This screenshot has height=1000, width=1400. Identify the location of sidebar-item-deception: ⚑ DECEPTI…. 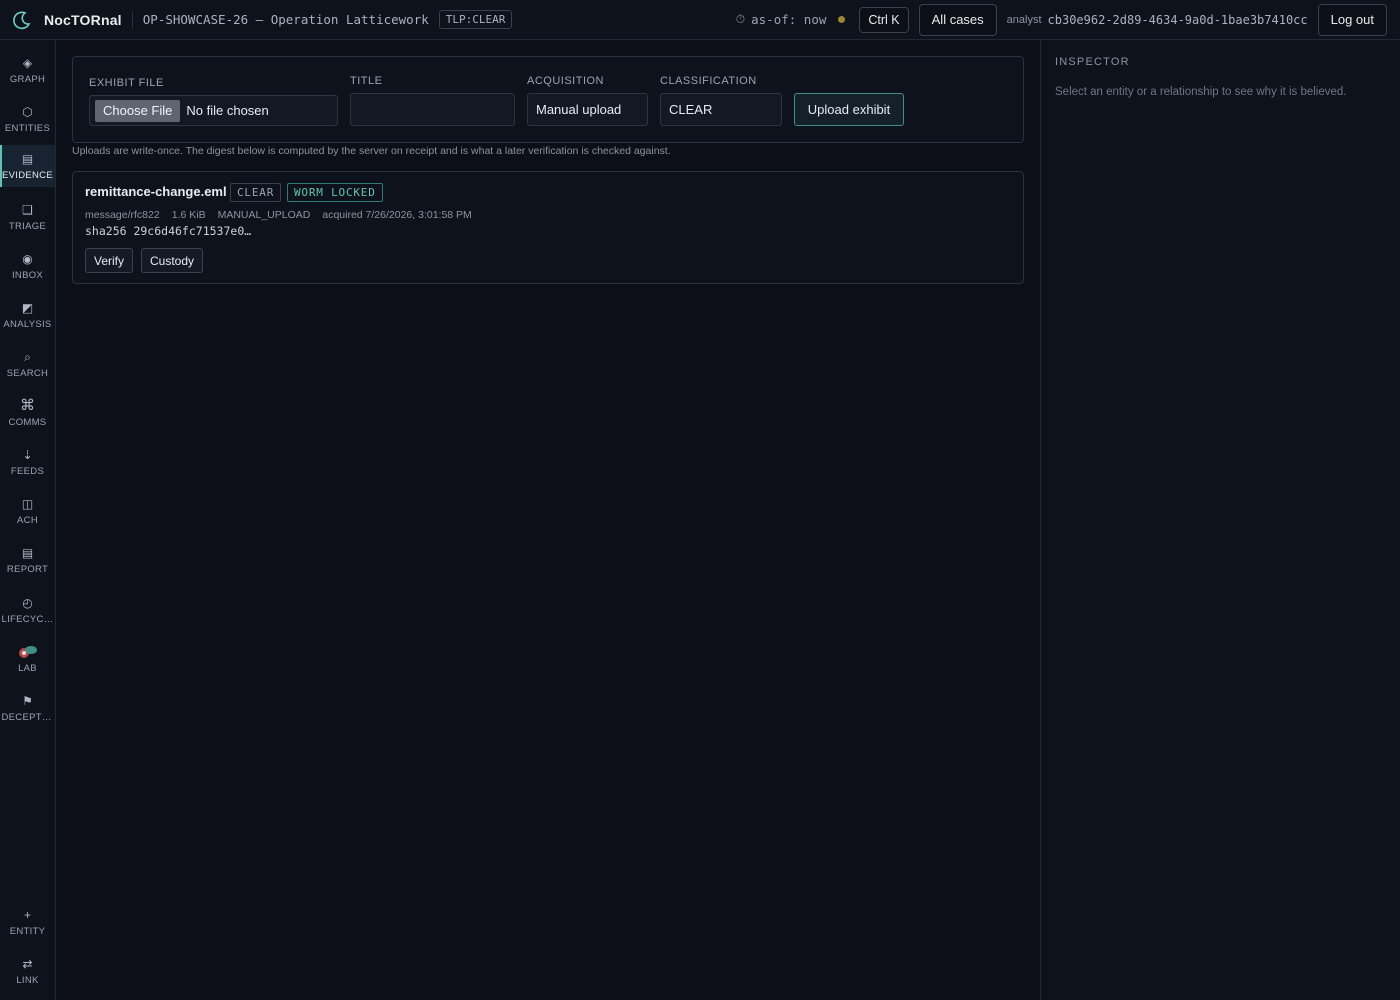
(27, 708).